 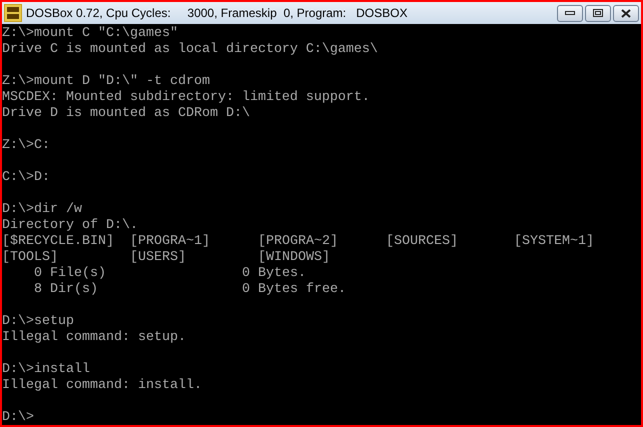 I want to click on directory-entry: [SYSTEM~1], so click(x=554, y=242).